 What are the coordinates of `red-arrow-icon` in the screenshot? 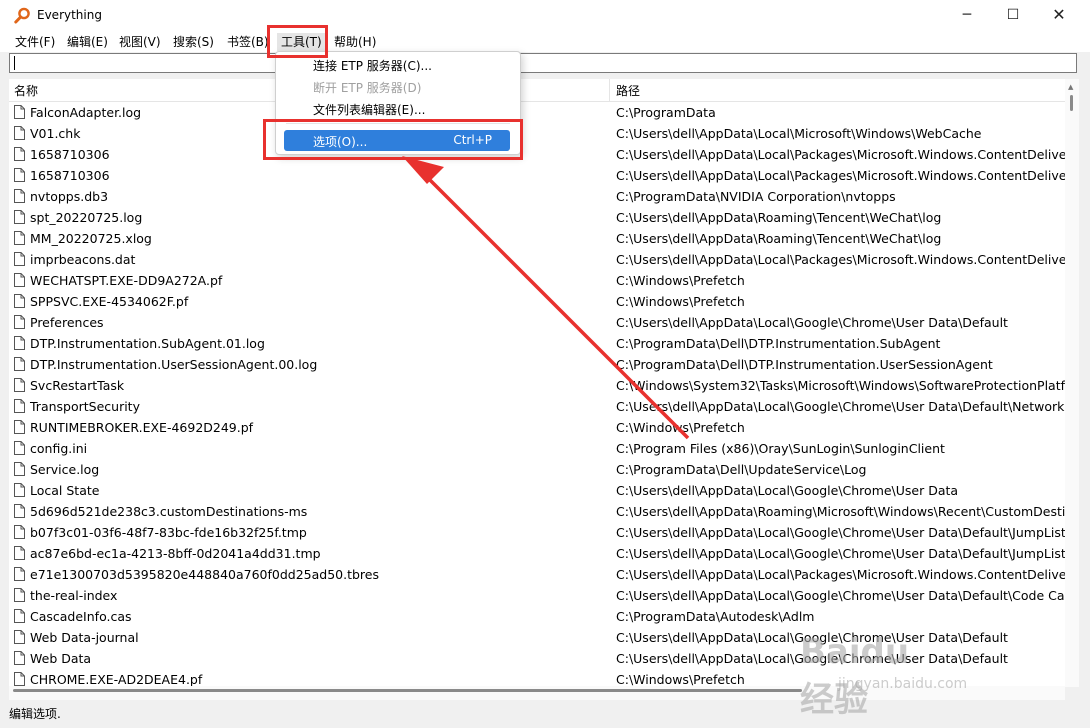 It's located at (546, 298).